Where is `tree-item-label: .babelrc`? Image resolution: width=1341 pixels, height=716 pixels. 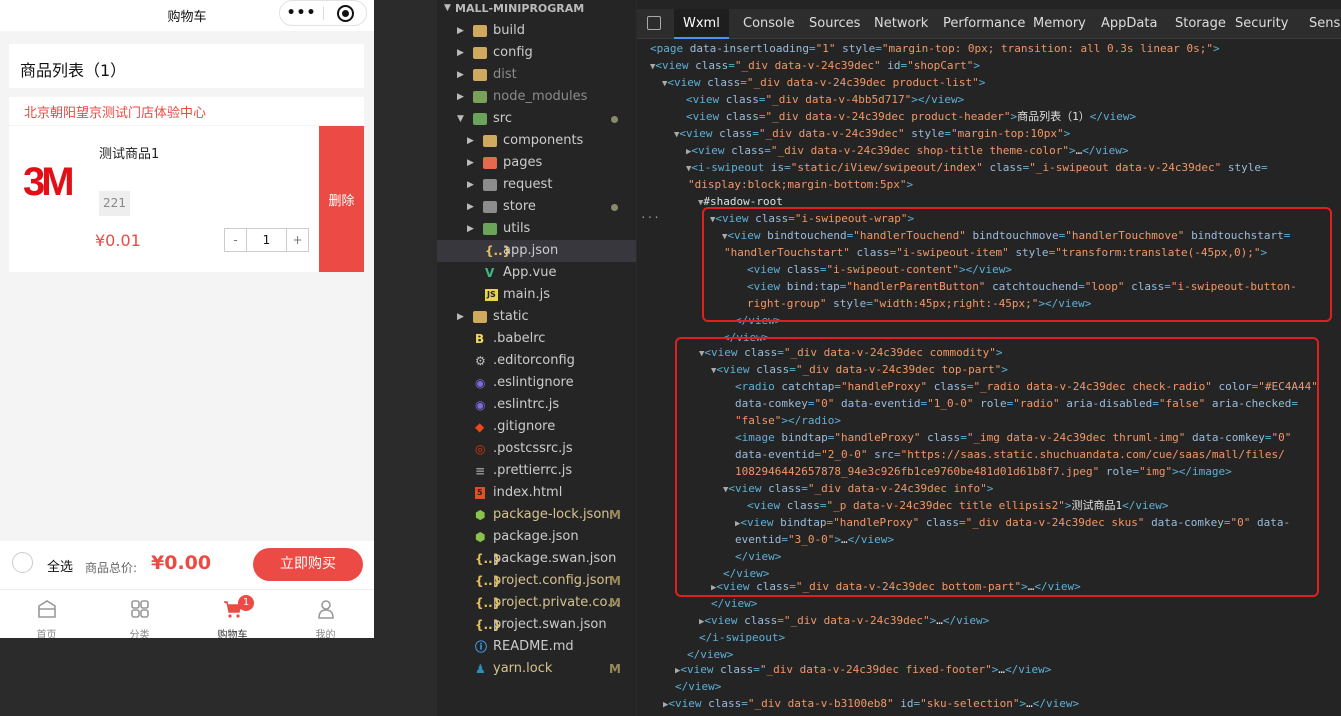 tree-item-label: .babelrc is located at coordinates (519, 338).